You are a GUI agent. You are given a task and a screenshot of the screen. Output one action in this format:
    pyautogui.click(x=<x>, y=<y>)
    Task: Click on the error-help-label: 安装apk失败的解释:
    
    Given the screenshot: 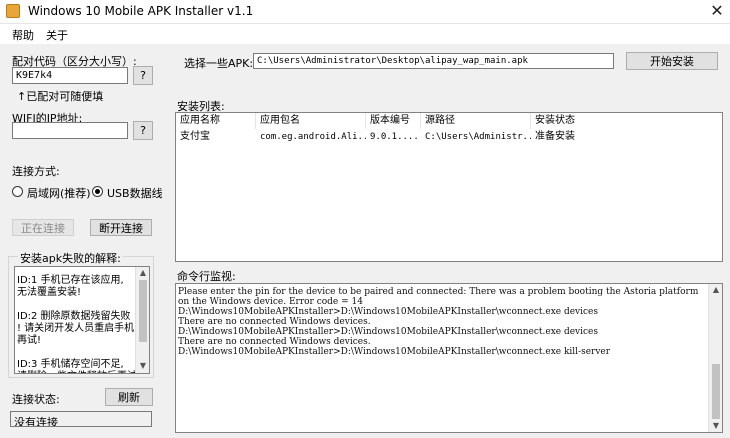 What is the action you would take?
    pyautogui.click(x=70, y=258)
    